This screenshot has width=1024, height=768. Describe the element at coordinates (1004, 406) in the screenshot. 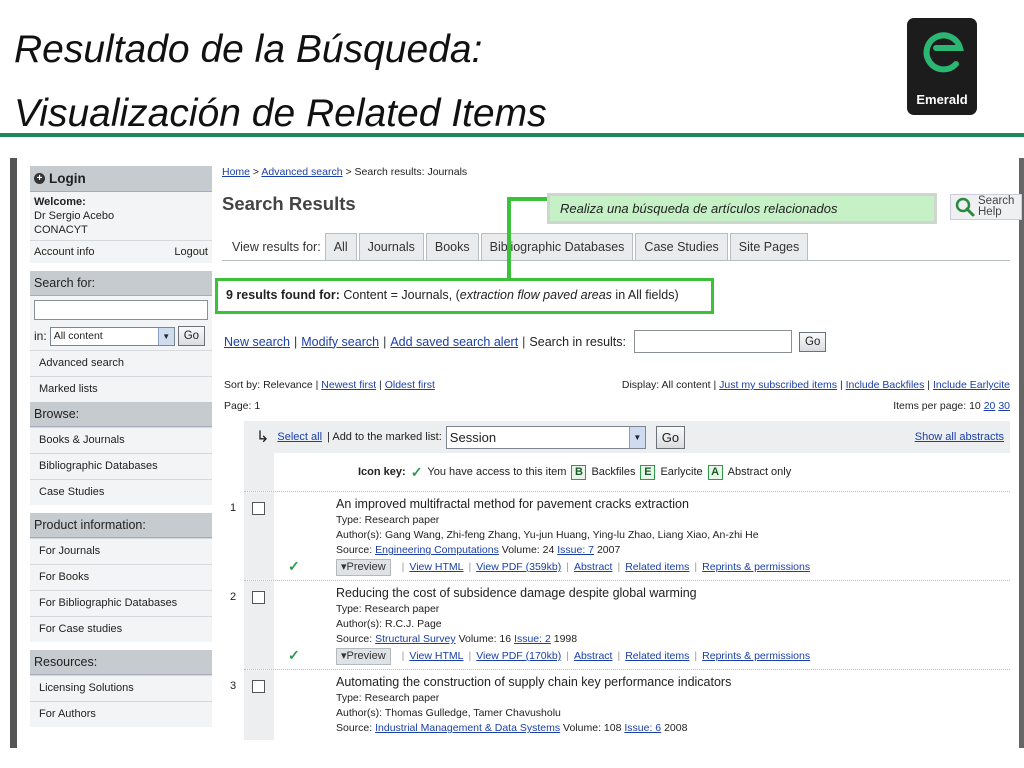

I see `per-page-30-link: 30` at that location.